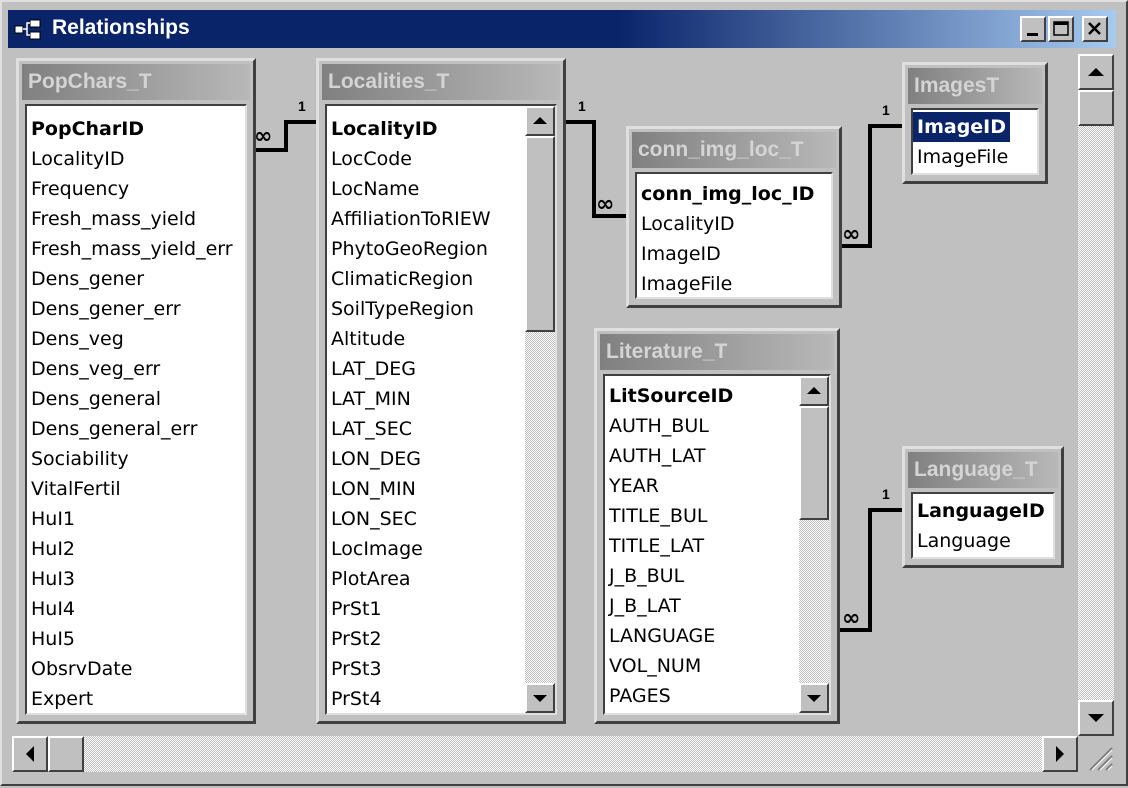  Describe the element at coordinates (136, 549) in the screenshot. I see `field-item: HuI2` at that location.